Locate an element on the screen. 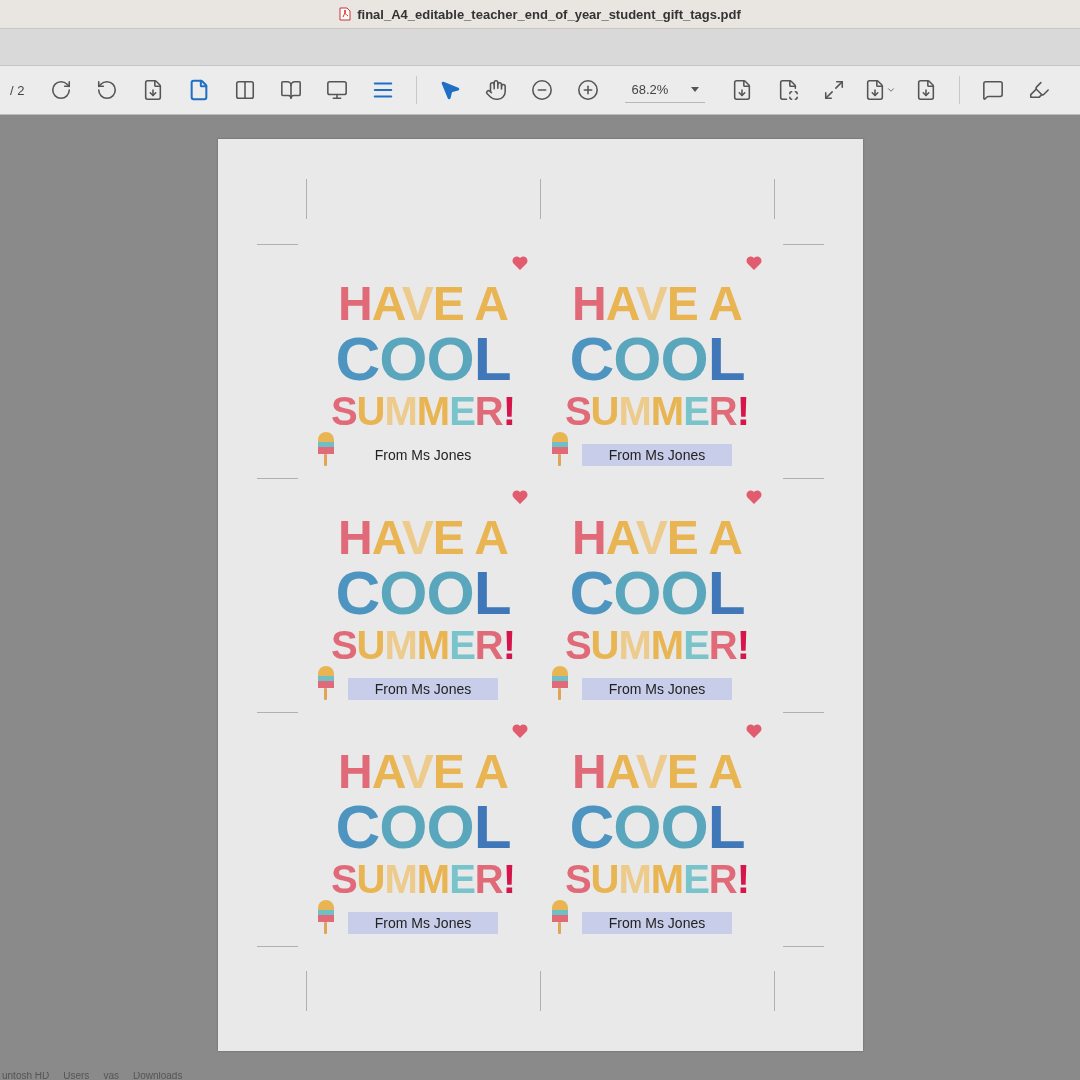  pointer-icon is located at coordinates (450, 90).